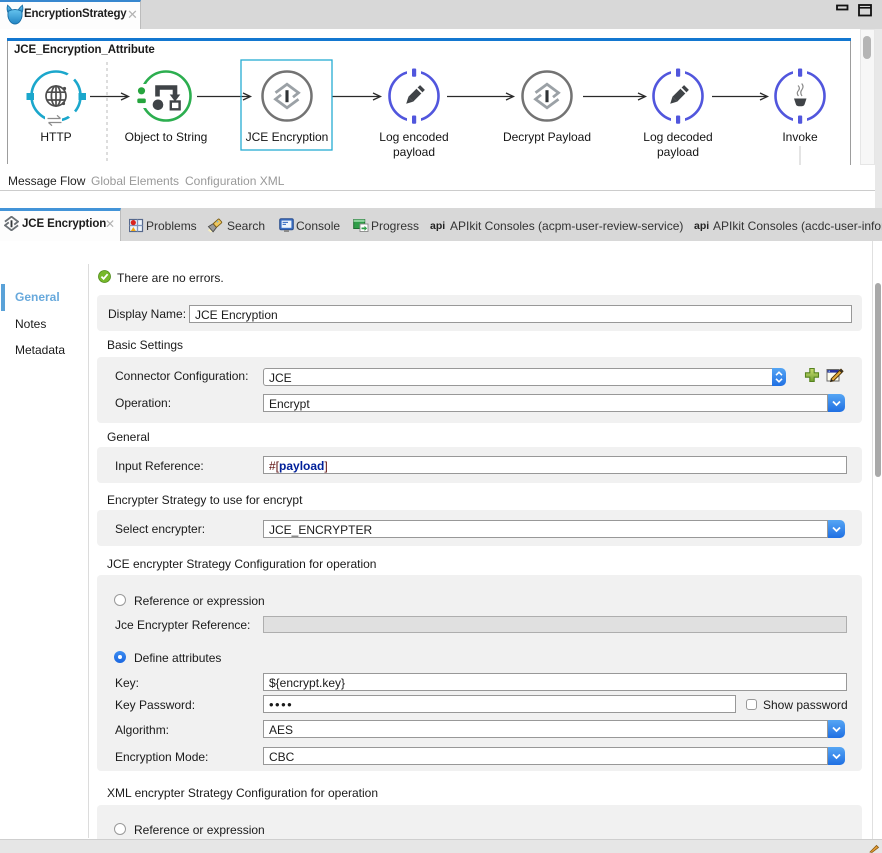 This screenshot has height=853, width=882. What do you see at coordinates (547, 137) in the screenshot?
I see `svg-text: Decrypt Payload` at bounding box center [547, 137].